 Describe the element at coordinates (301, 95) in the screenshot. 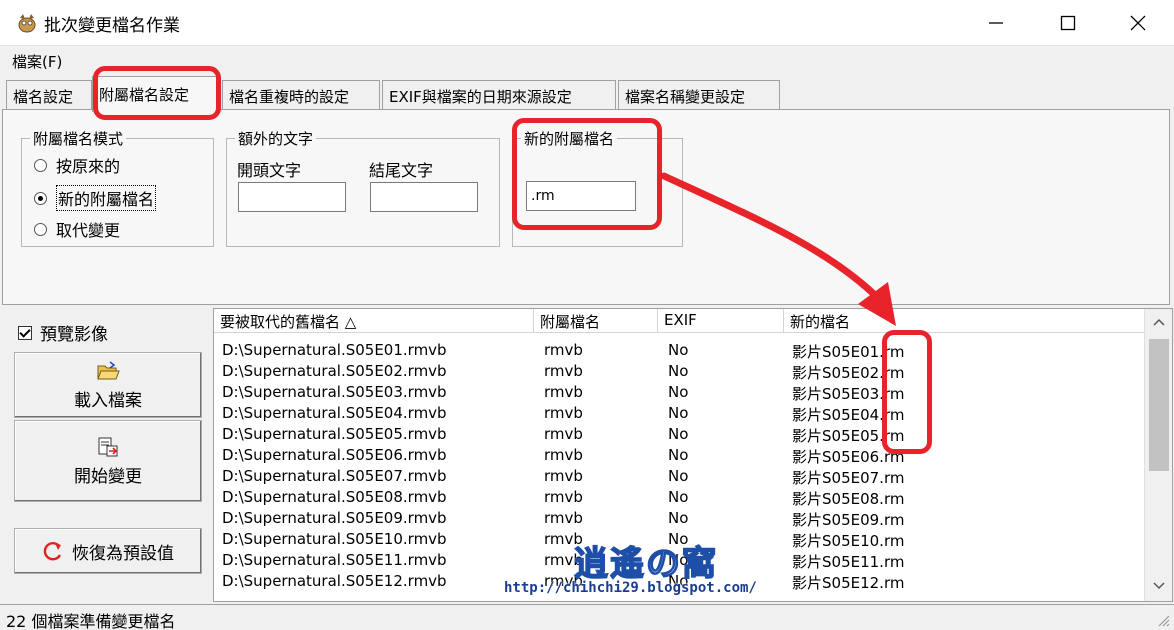

I see `tab-duplicate-settings: 檔名重複時的設定` at that location.